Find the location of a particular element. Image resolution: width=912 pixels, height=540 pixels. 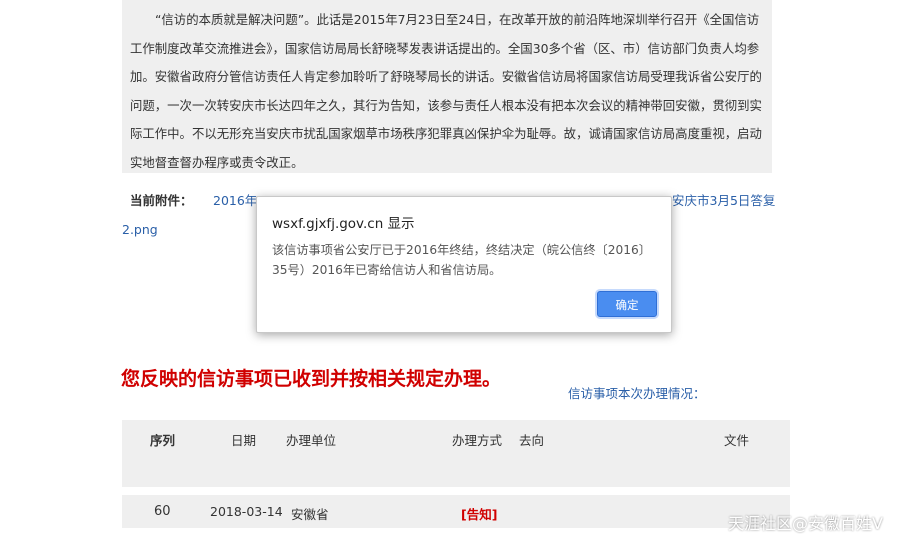

cell-seq: 60 is located at coordinates (162, 511).